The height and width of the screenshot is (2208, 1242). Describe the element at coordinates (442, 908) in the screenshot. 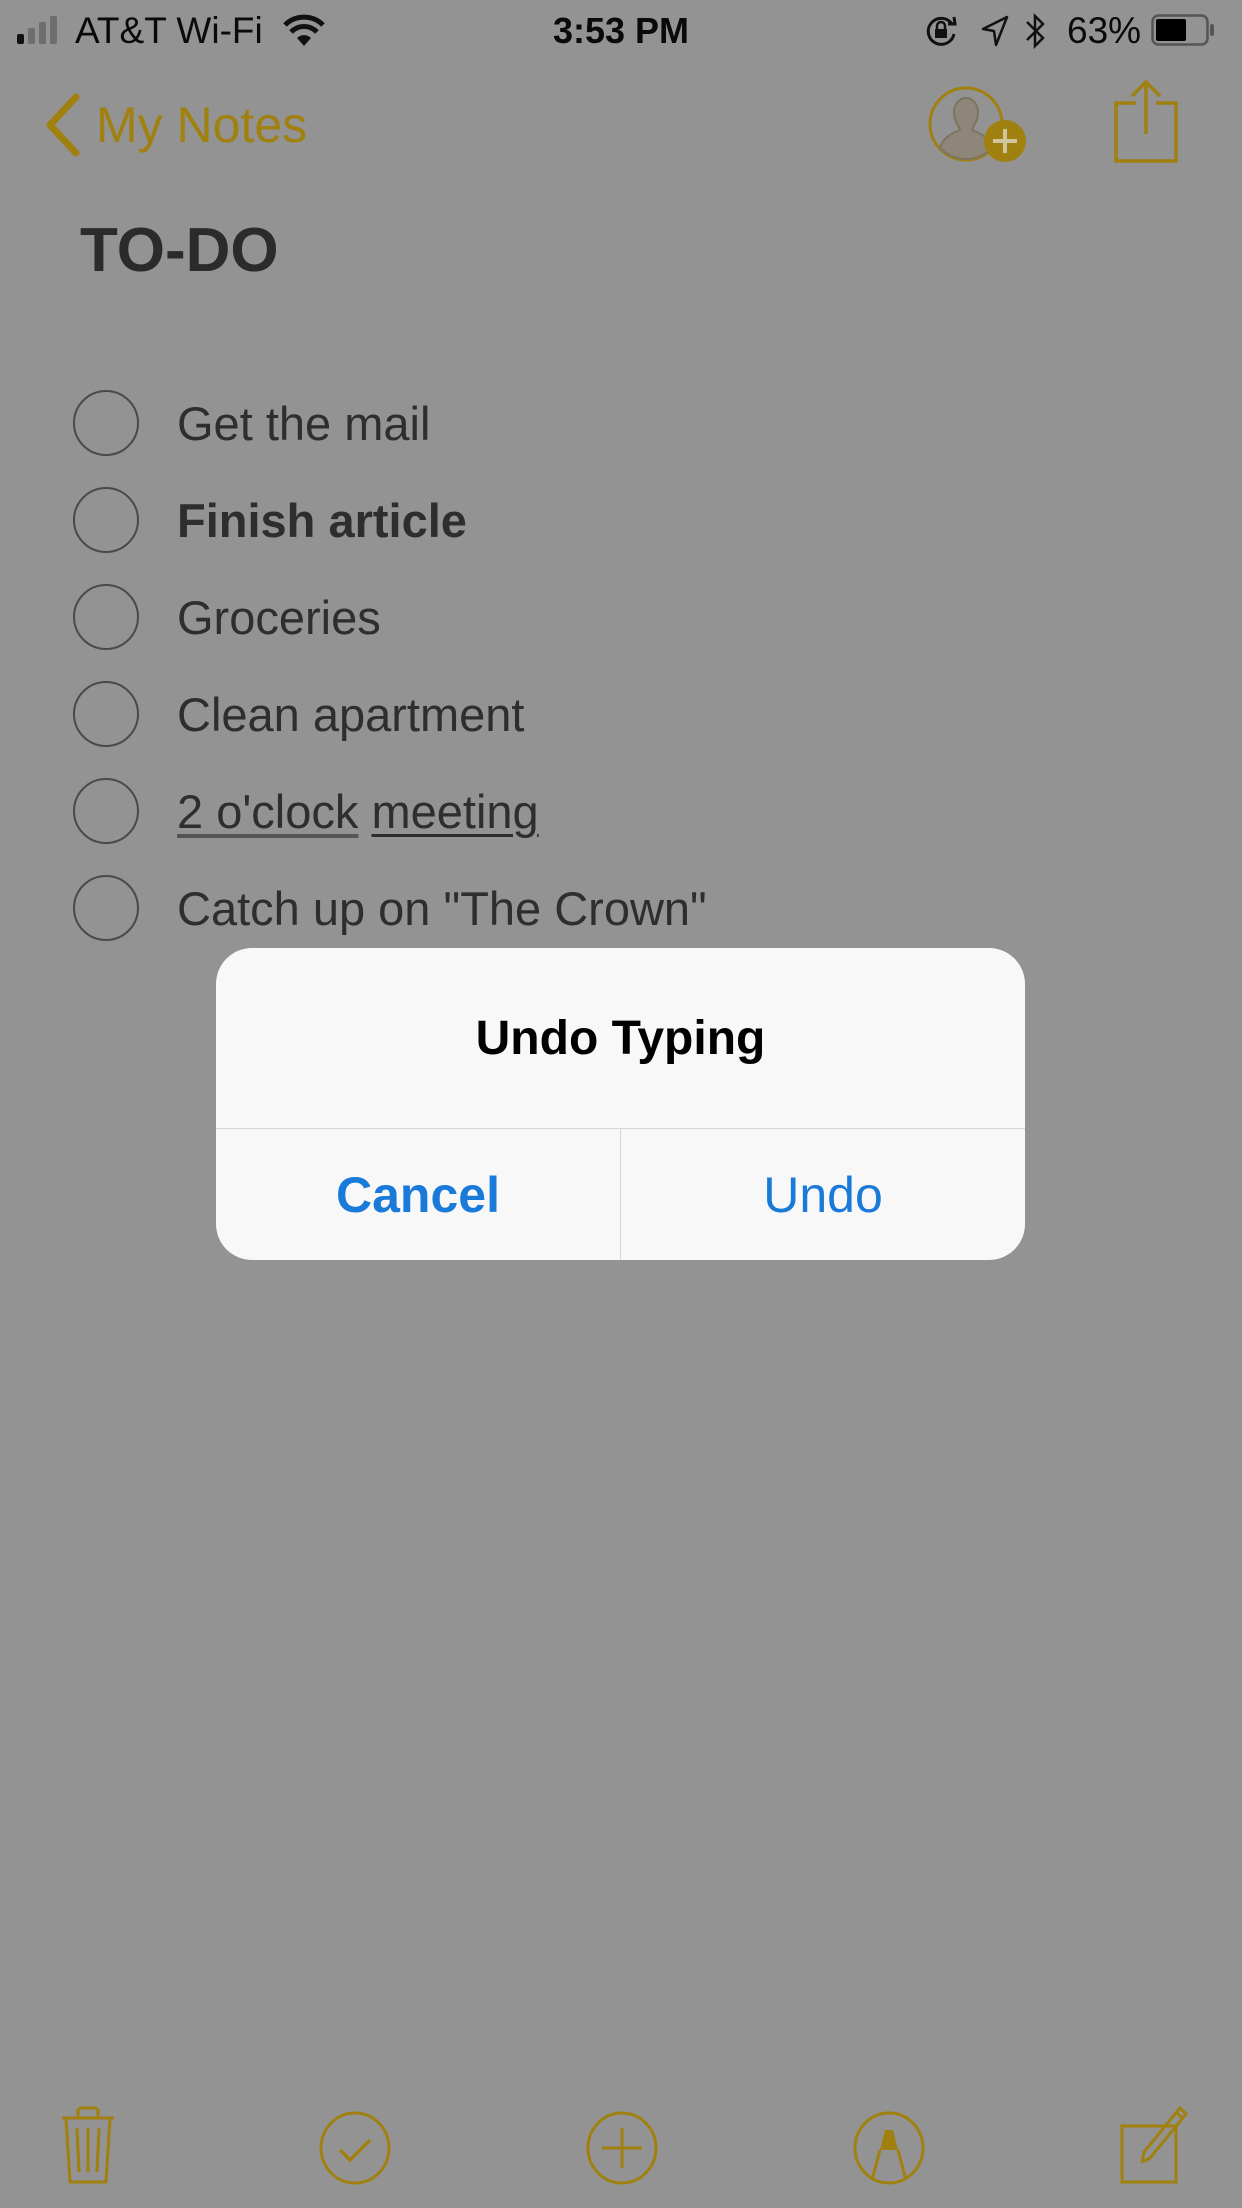

I see `checklist-item-text: Catch up on "The Crown"` at that location.